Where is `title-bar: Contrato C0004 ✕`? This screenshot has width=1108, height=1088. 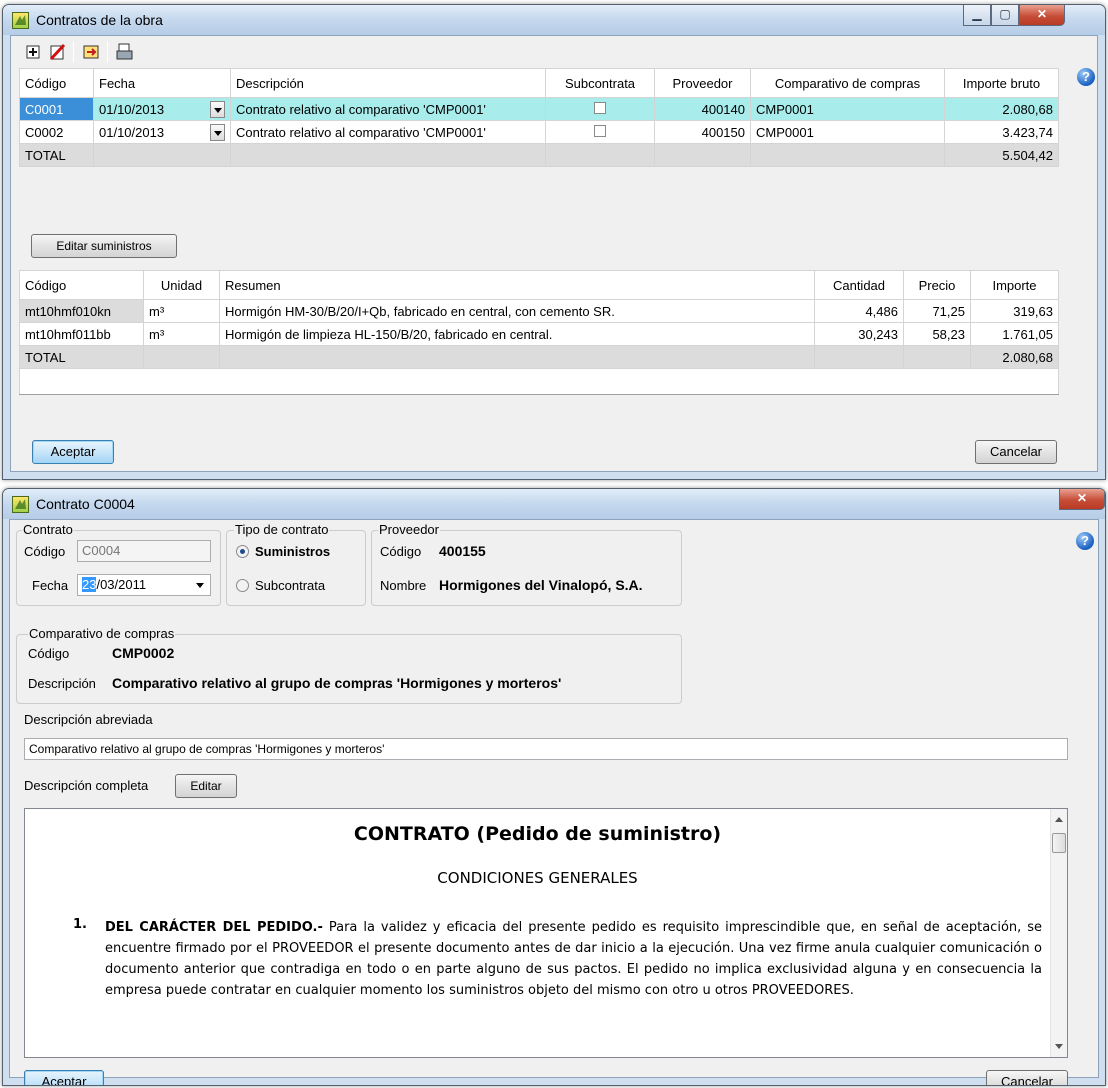
title-bar: Contrato C0004 ✕ is located at coordinates (554, 504).